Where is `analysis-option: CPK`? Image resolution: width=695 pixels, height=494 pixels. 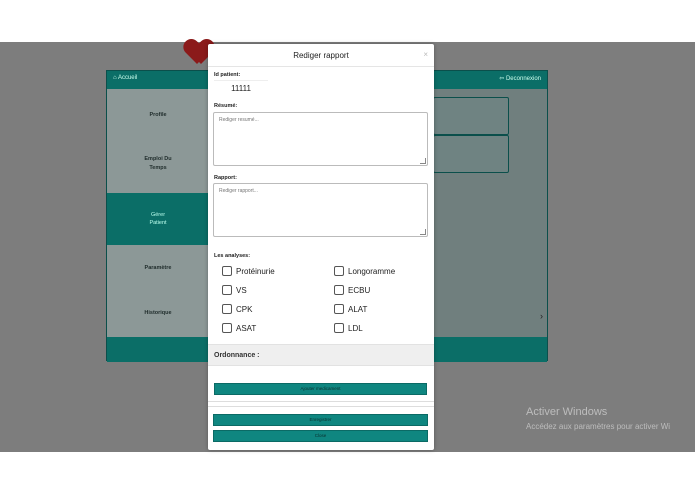 analysis-option: CPK is located at coordinates (237, 309).